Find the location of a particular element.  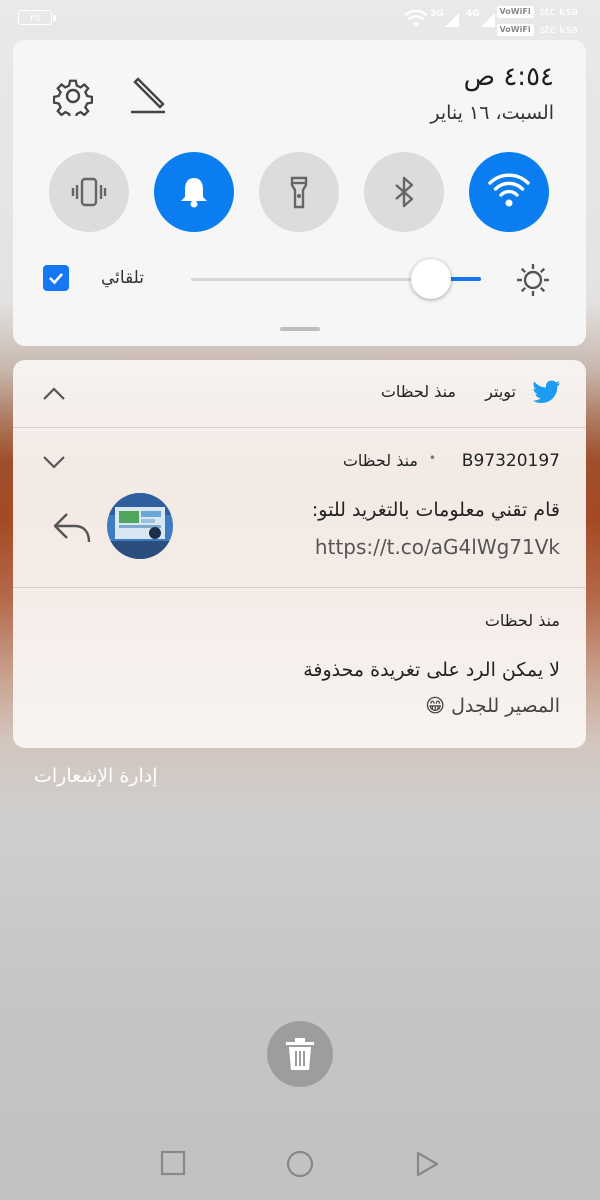

battery-icon: ٢٥ is located at coordinates (37, 17).